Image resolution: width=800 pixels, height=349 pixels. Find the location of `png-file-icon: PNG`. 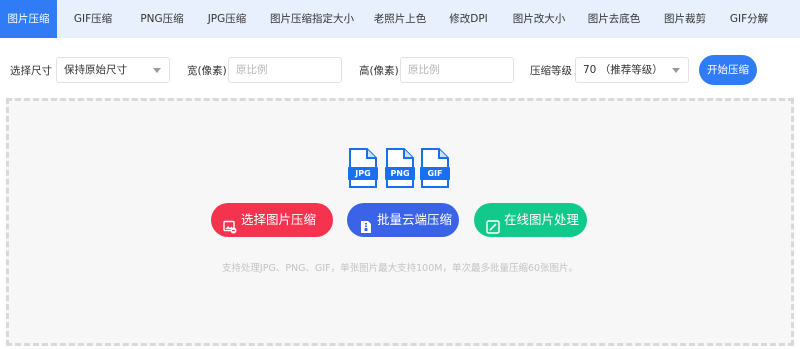

png-file-icon: PNG is located at coordinates (400, 168).